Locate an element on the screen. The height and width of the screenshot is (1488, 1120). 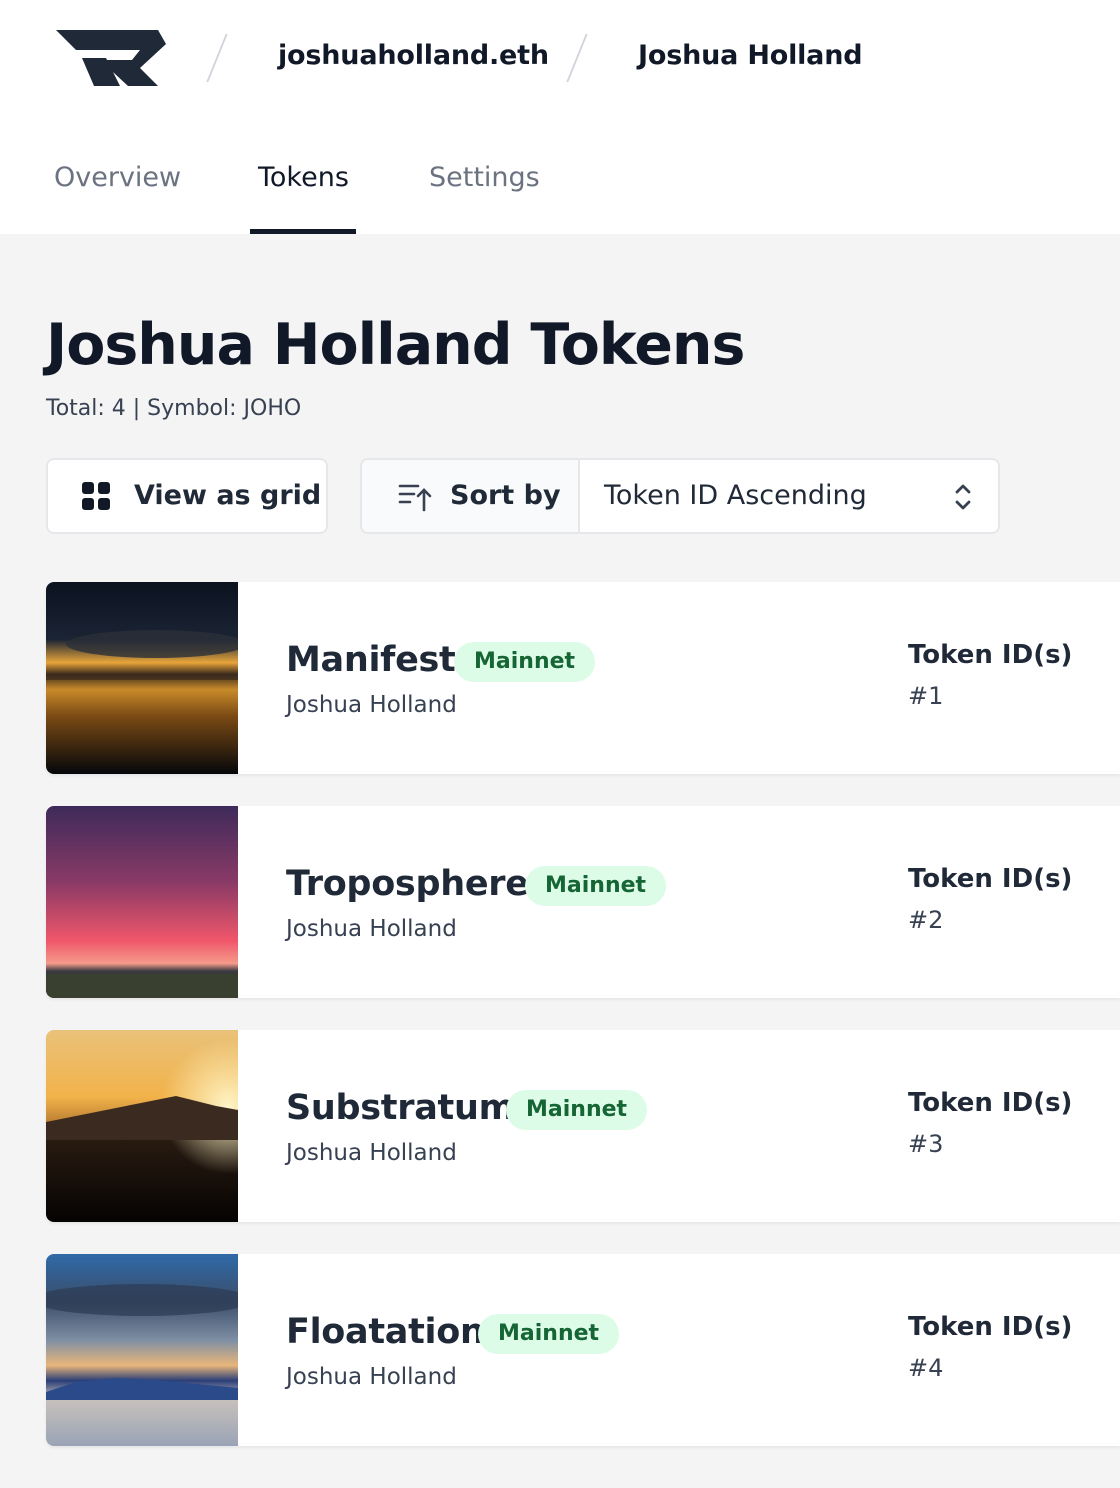
token-name: Substratum is located at coordinates (400, 1108).